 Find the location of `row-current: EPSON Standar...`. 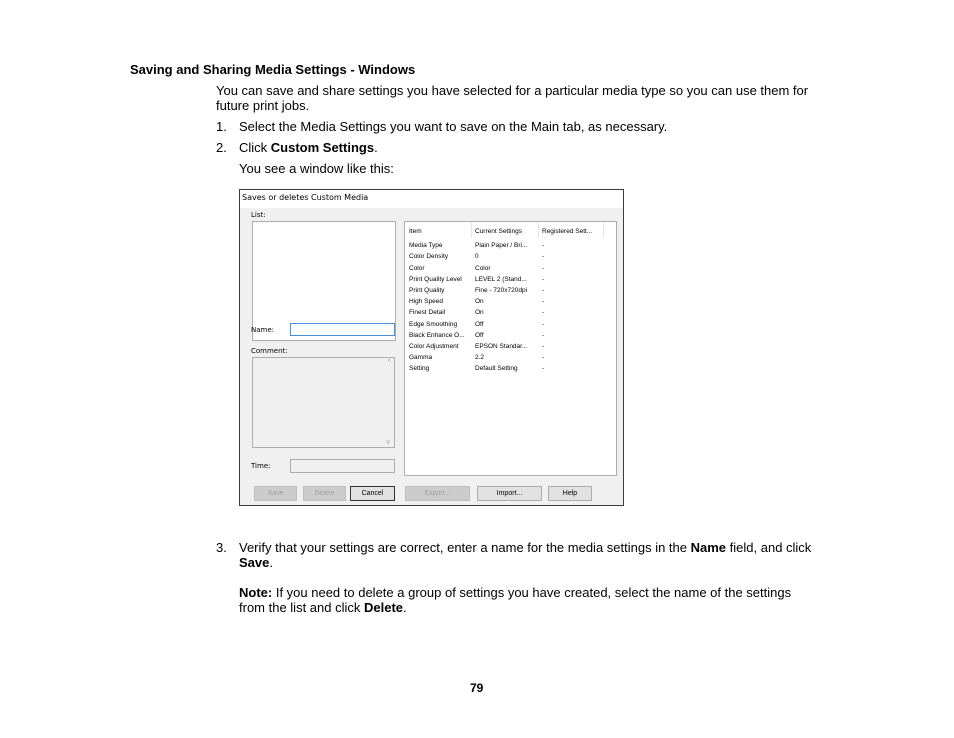

row-current: EPSON Standar... is located at coordinates (501, 346).